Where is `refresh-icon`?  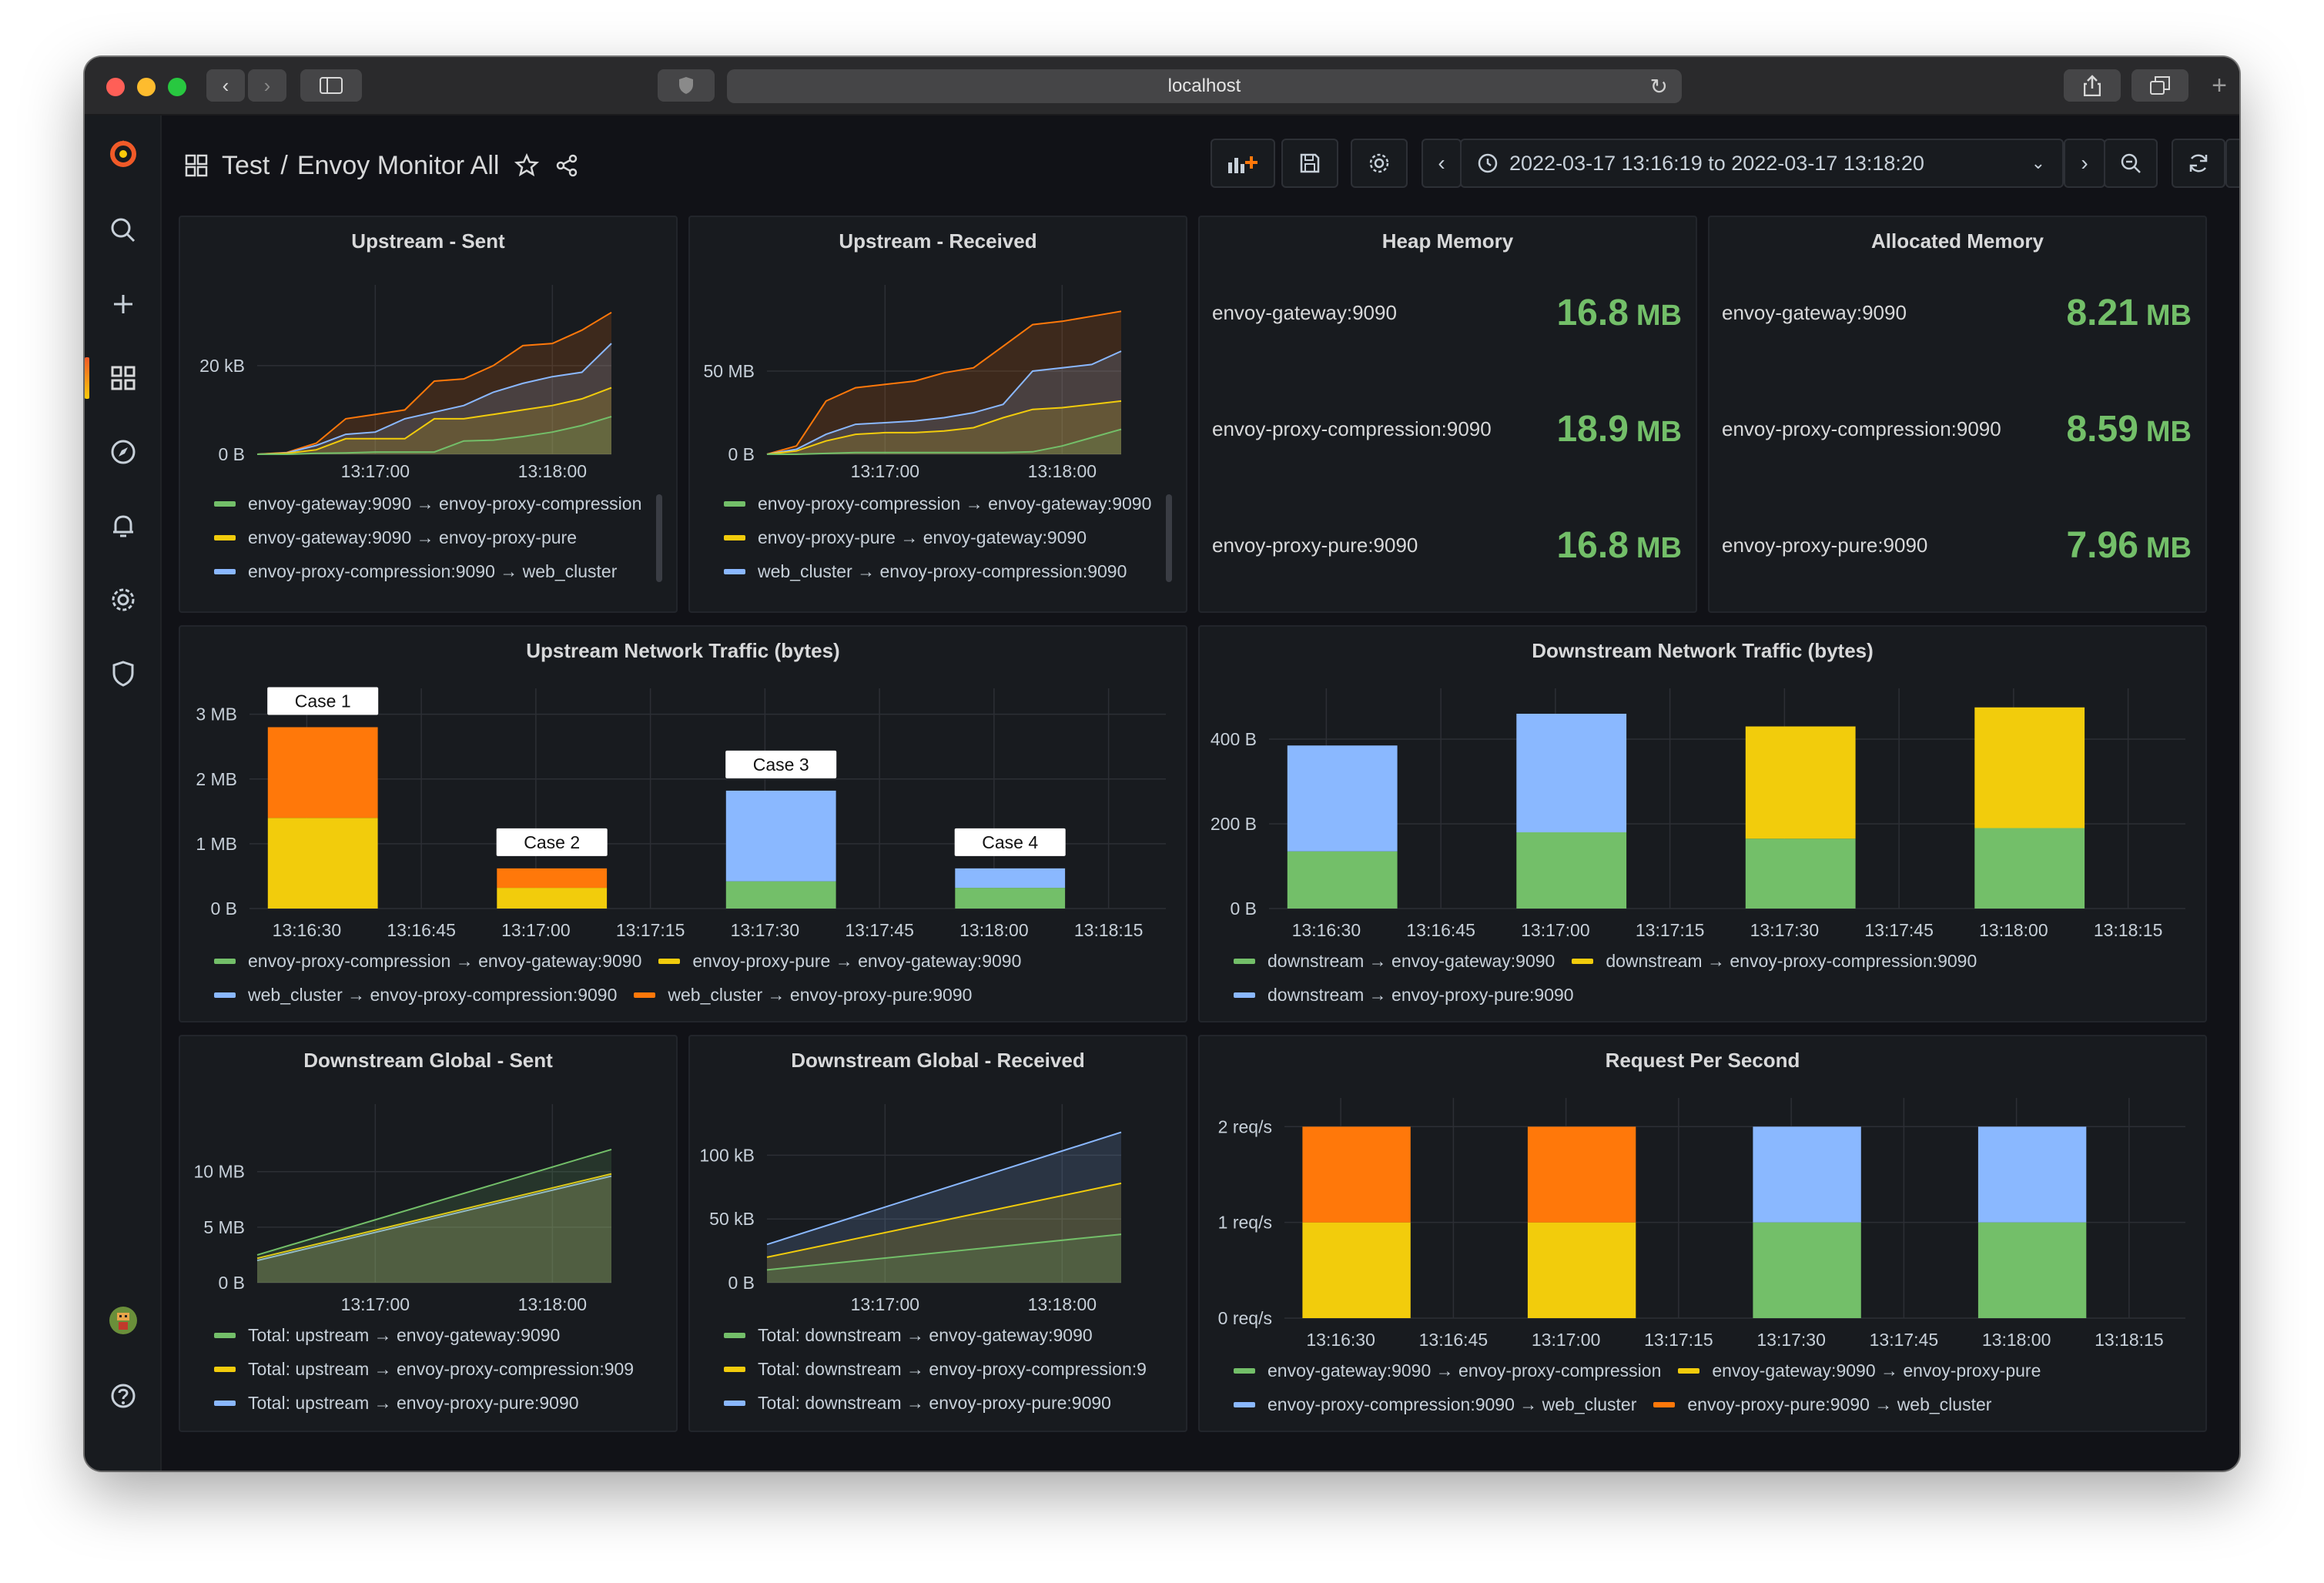
refresh-icon is located at coordinates (2198, 163).